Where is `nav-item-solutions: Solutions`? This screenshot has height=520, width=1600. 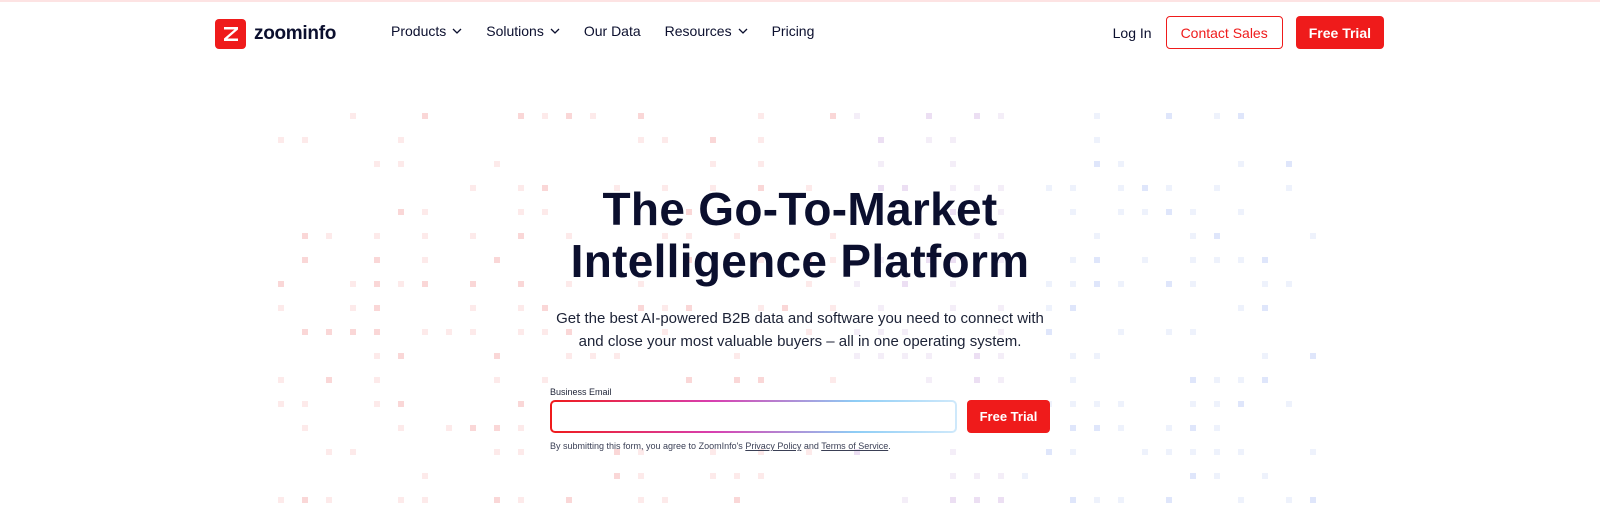 nav-item-solutions: Solutions is located at coordinates (523, 31).